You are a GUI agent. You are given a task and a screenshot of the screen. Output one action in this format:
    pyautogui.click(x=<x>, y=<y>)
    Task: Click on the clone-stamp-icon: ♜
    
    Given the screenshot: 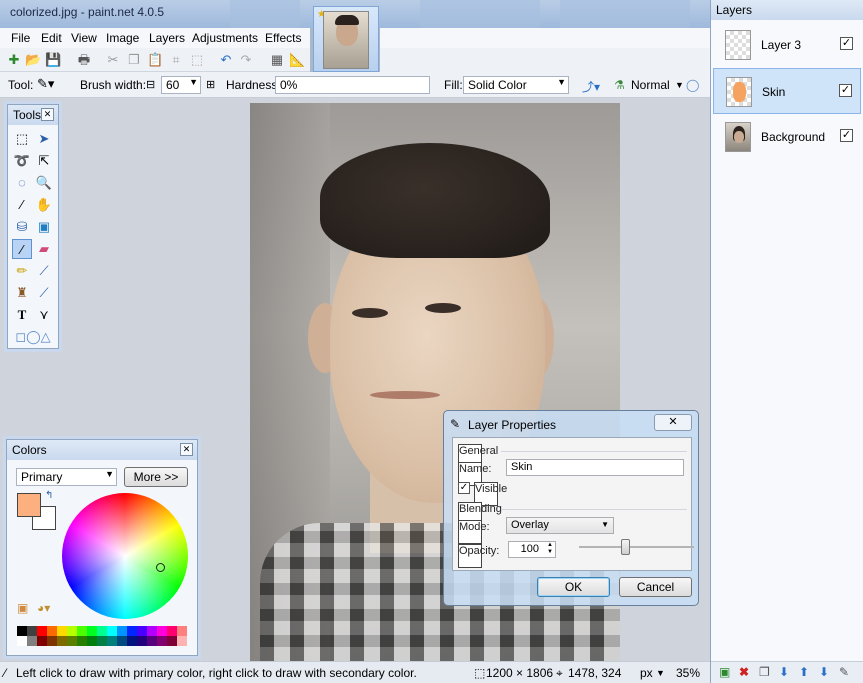 What is the action you would take?
    pyautogui.click(x=22, y=293)
    